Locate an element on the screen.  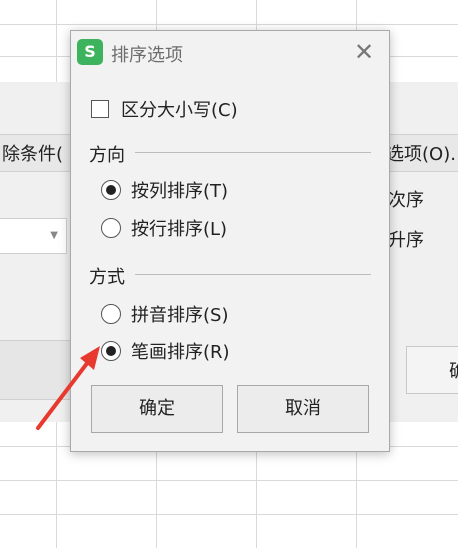
order-column-header: 次序 is located at coordinates (406, 200).